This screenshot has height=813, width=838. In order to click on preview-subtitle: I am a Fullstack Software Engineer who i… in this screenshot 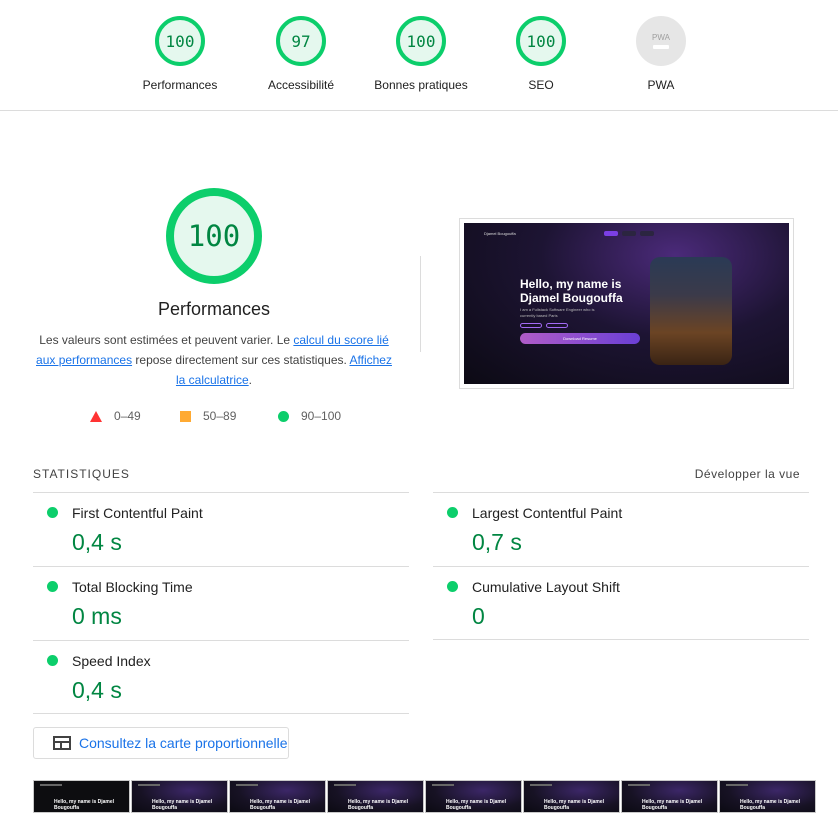, I will do `click(557, 312)`.